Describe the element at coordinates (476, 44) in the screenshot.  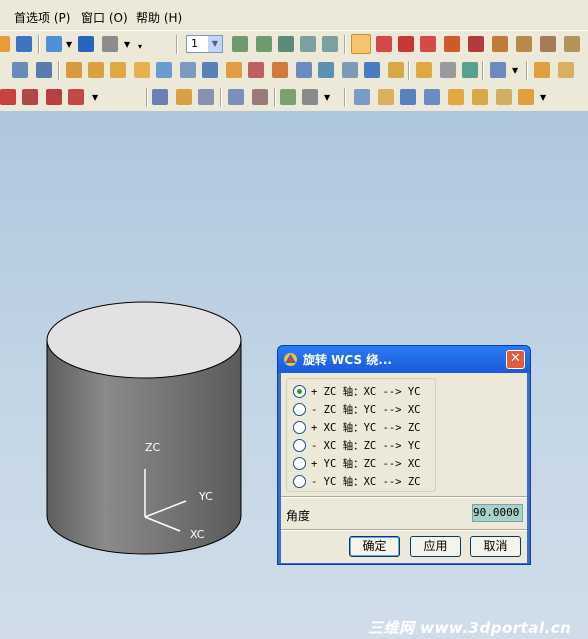
I see `wcs-change-xc-icon` at that location.